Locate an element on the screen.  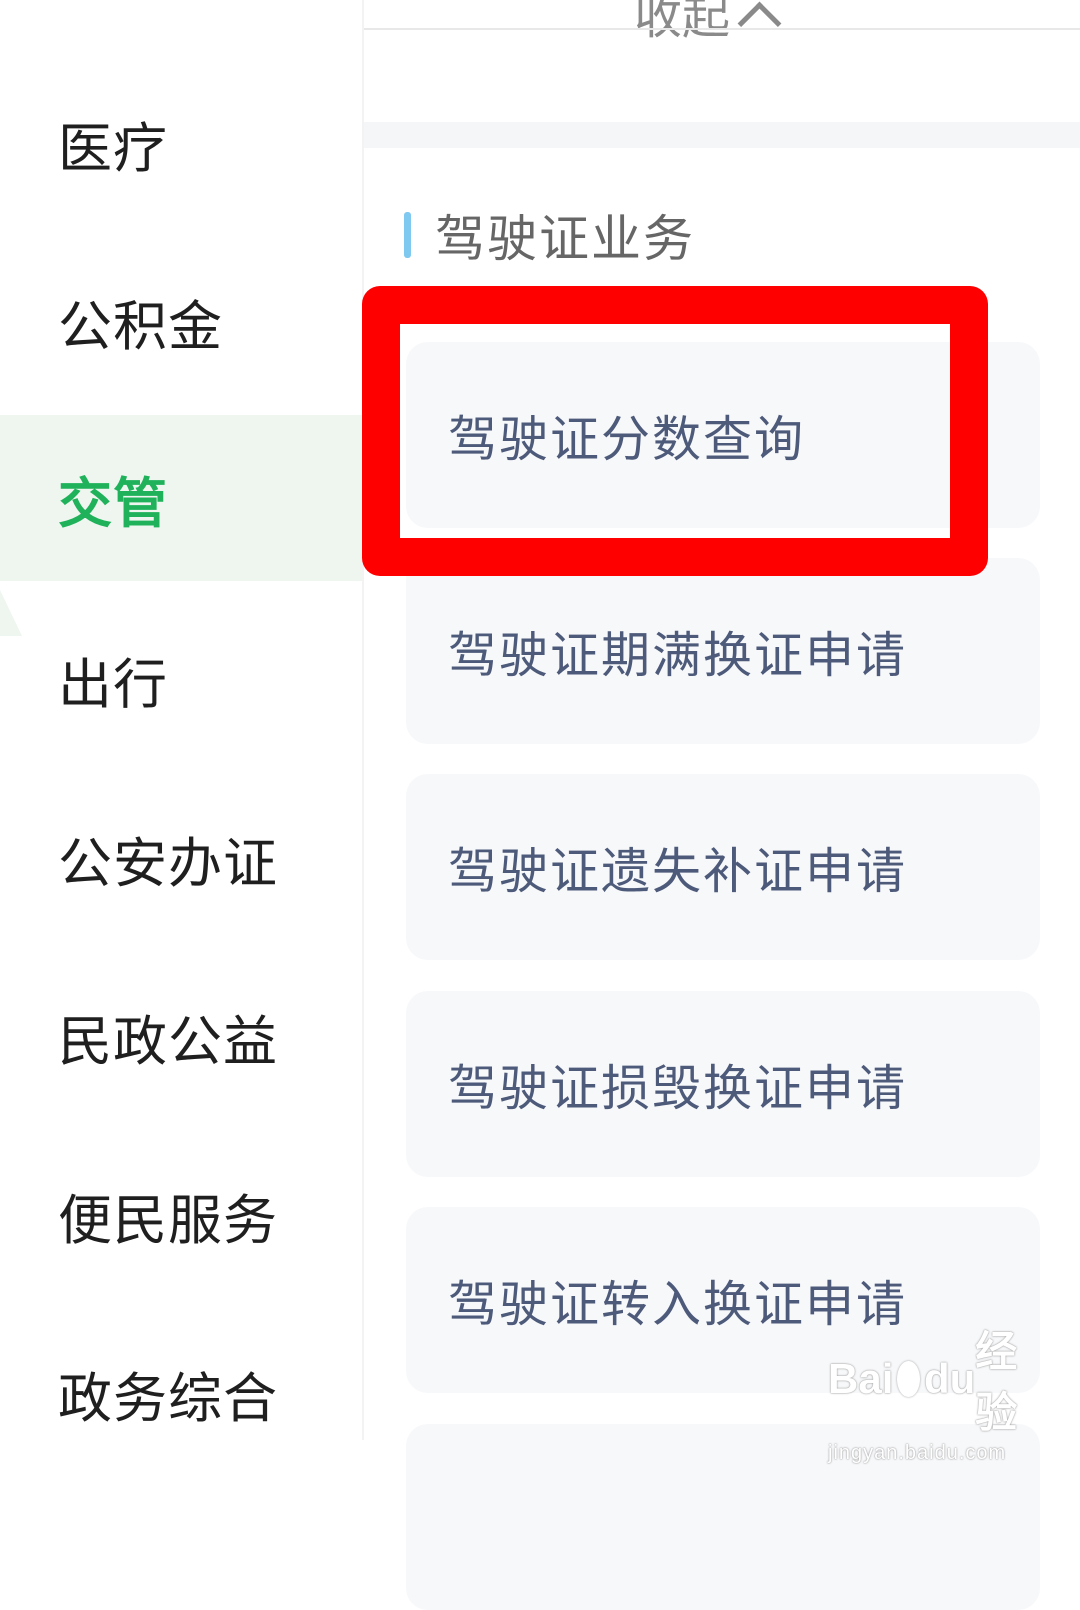
divider is located at coordinates (722, 29).